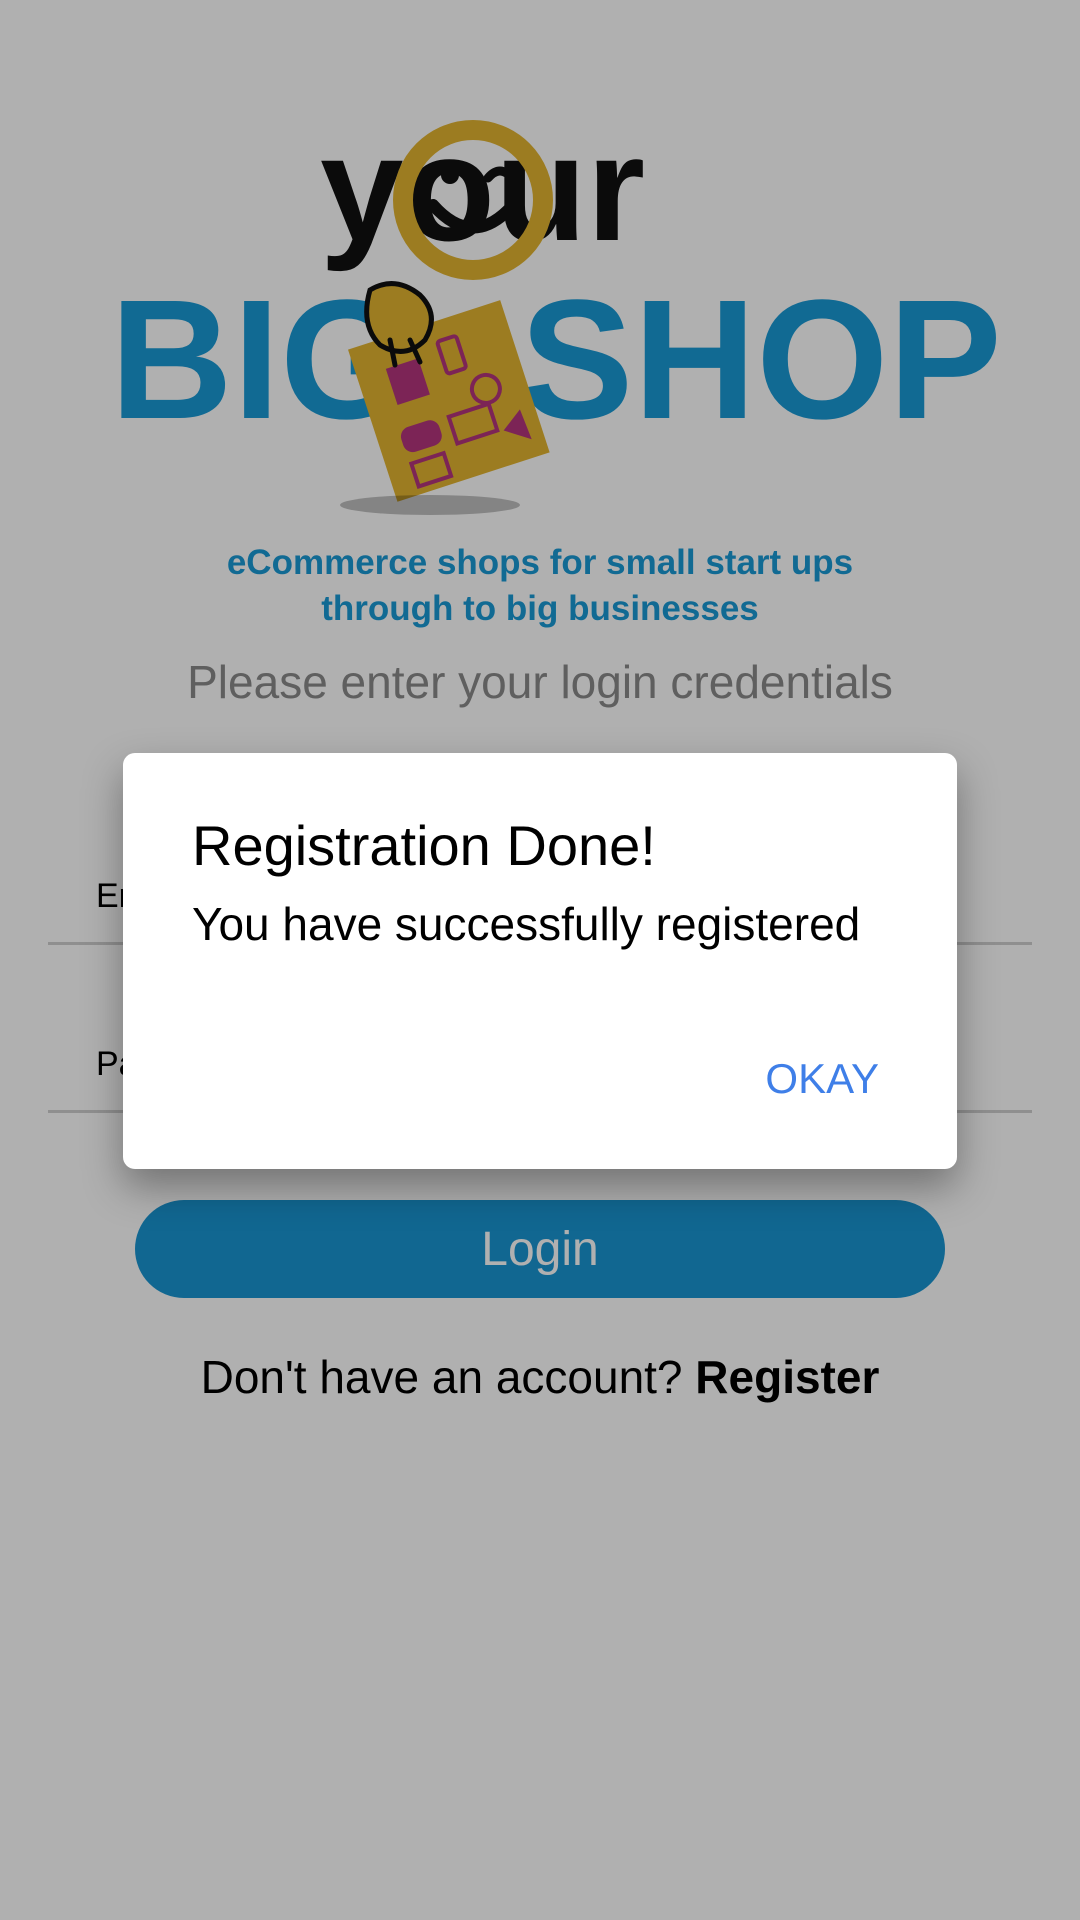  What do you see at coordinates (424, 845) in the screenshot?
I see `dialog-title: Registration Done!` at bounding box center [424, 845].